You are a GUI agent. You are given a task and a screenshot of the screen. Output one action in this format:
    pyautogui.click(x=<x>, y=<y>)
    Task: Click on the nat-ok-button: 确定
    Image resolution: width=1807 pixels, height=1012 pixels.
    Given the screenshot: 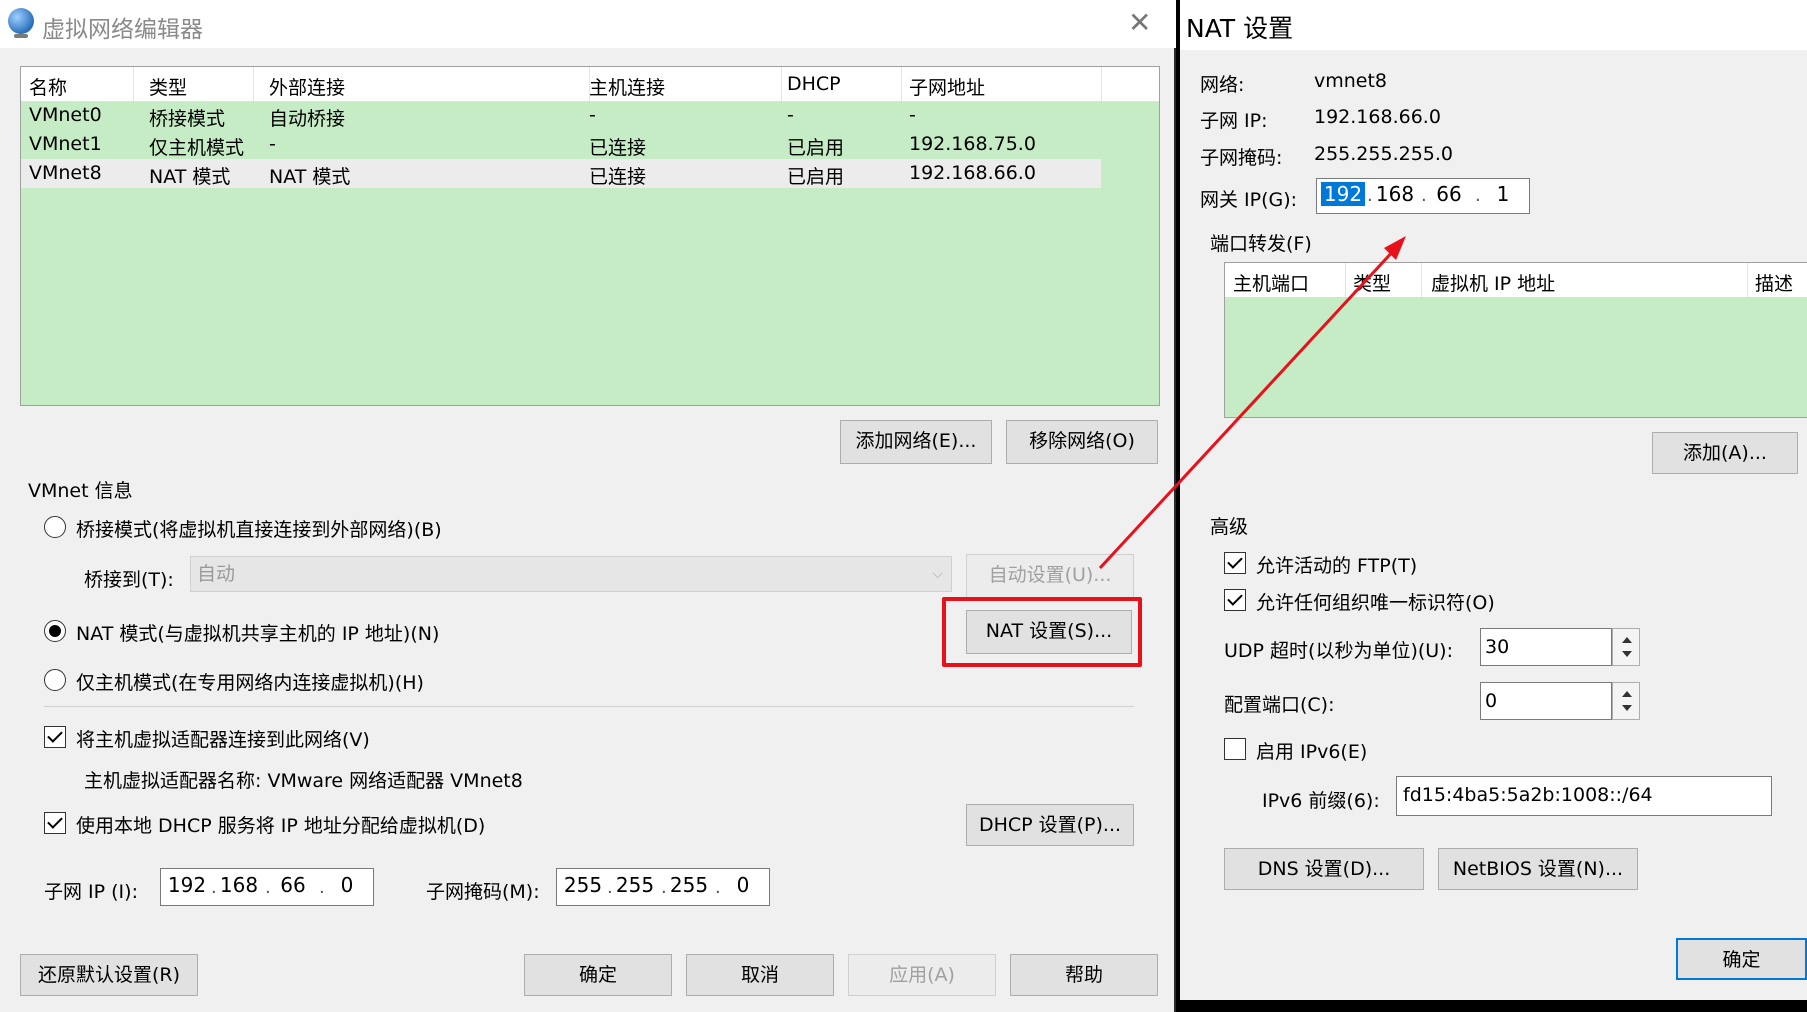 What is the action you would take?
    pyautogui.click(x=1741, y=959)
    